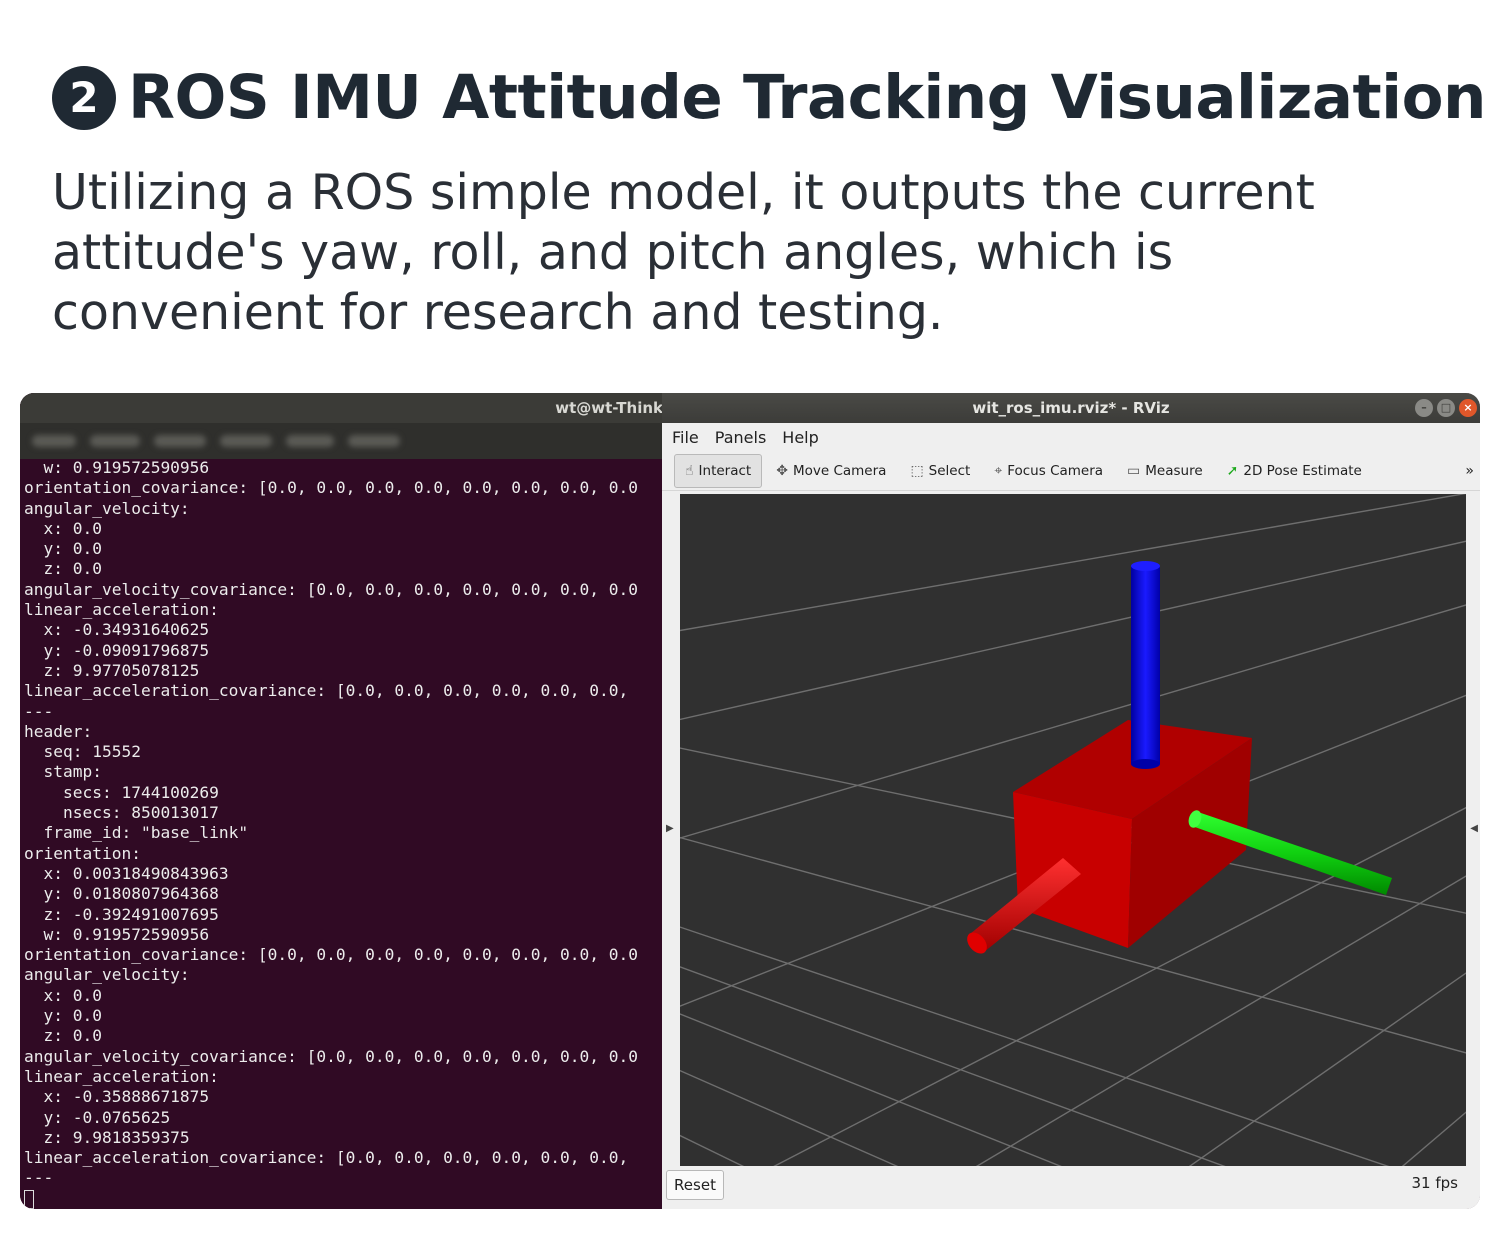 The height and width of the screenshot is (1245, 1500). What do you see at coordinates (136, 833) in the screenshot?
I see `terminal-line: frame_id: "base_link"` at bounding box center [136, 833].